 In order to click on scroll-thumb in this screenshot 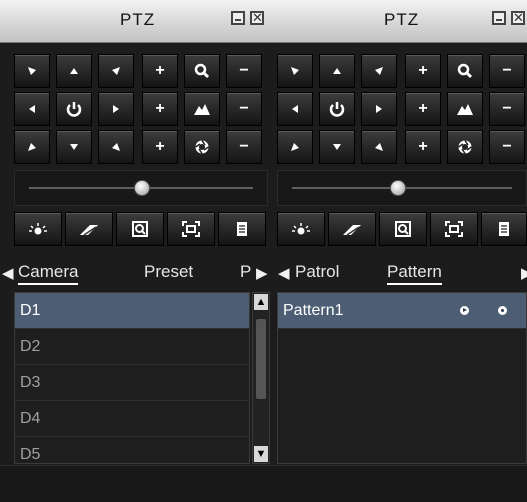, I will do `click(261, 359)`.